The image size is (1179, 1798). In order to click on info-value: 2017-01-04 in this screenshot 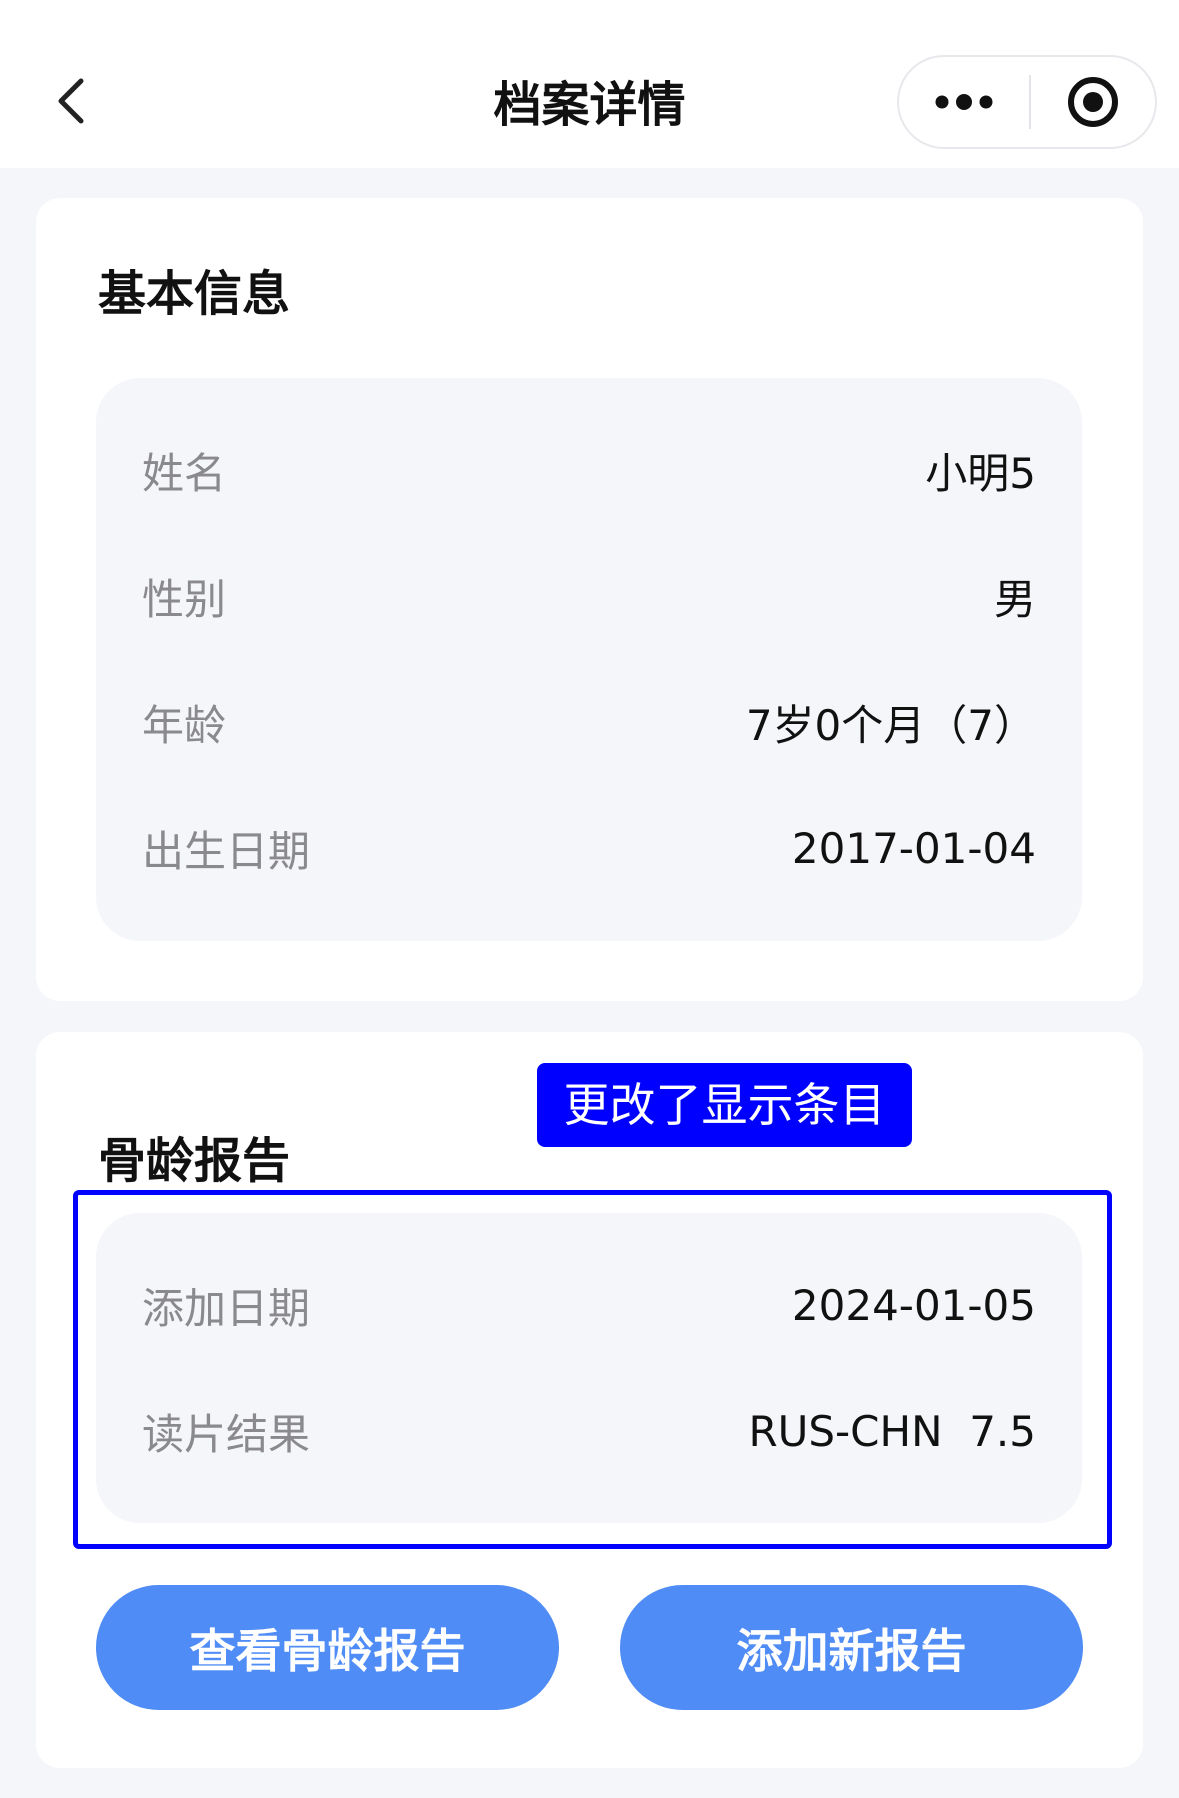, I will do `click(913, 848)`.